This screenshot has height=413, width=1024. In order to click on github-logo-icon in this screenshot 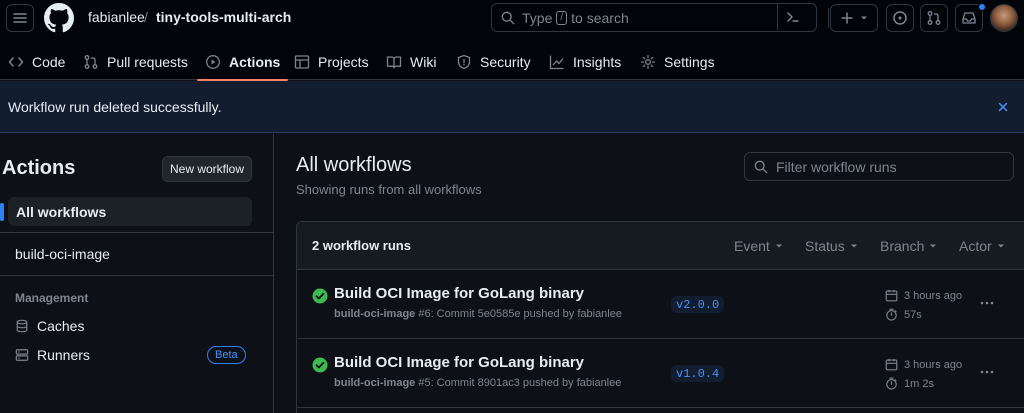, I will do `click(59, 18)`.